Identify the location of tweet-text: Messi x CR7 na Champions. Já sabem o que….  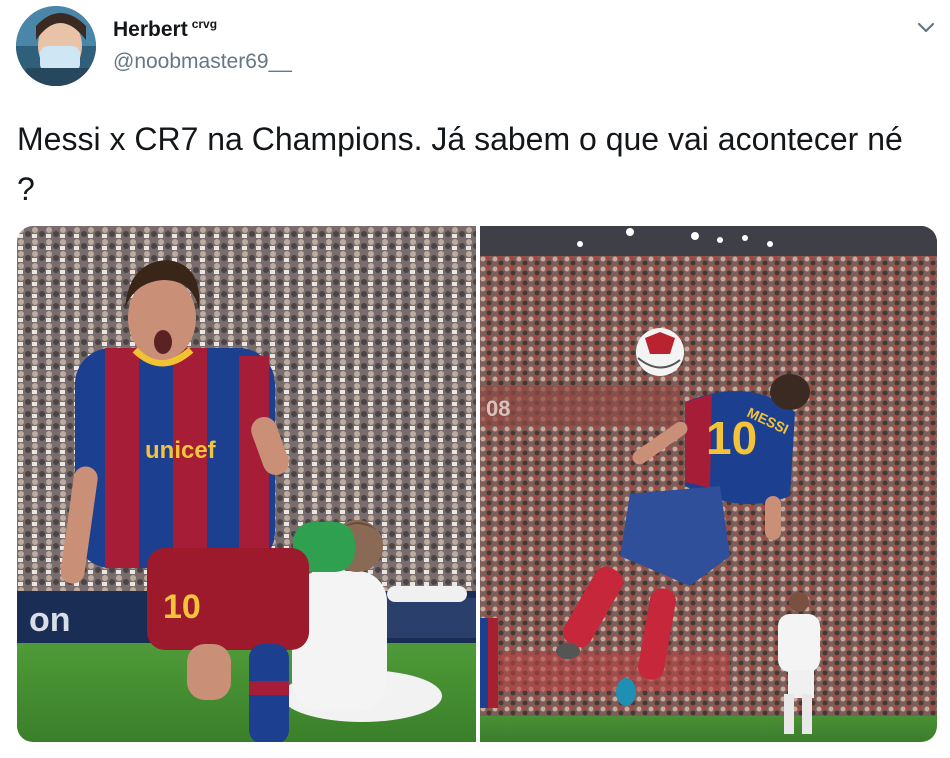
(460, 164).